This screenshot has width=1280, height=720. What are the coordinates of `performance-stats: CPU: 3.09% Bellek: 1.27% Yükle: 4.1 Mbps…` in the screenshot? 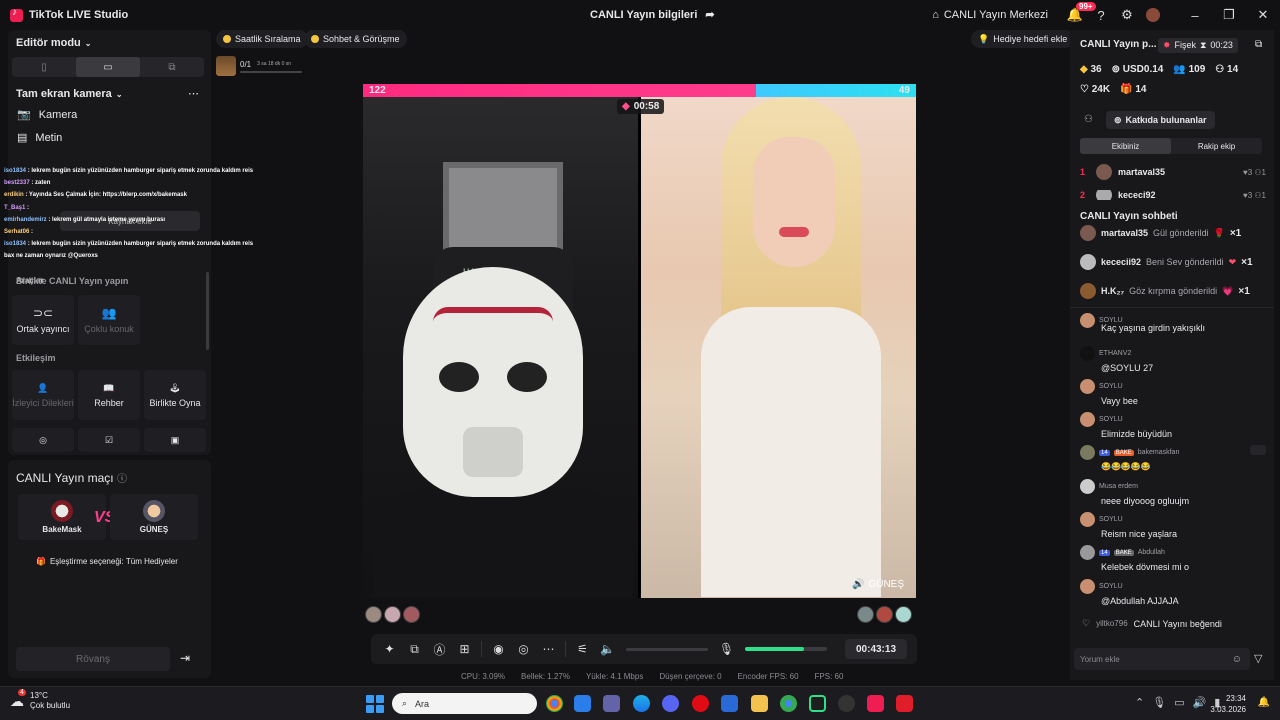 It's located at (652, 676).